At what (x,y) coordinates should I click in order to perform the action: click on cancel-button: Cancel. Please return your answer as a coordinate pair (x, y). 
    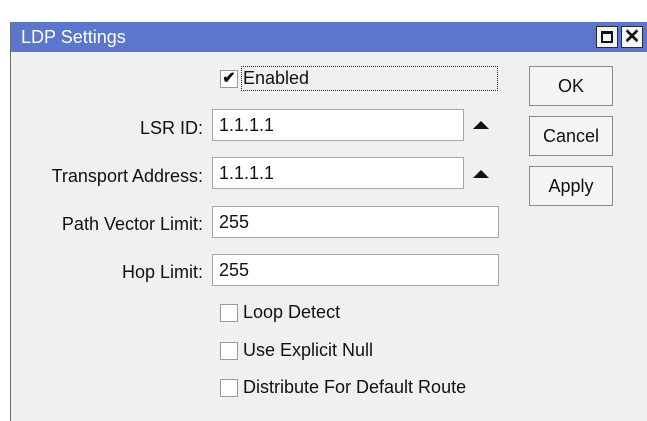
    Looking at the image, I should click on (571, 136).